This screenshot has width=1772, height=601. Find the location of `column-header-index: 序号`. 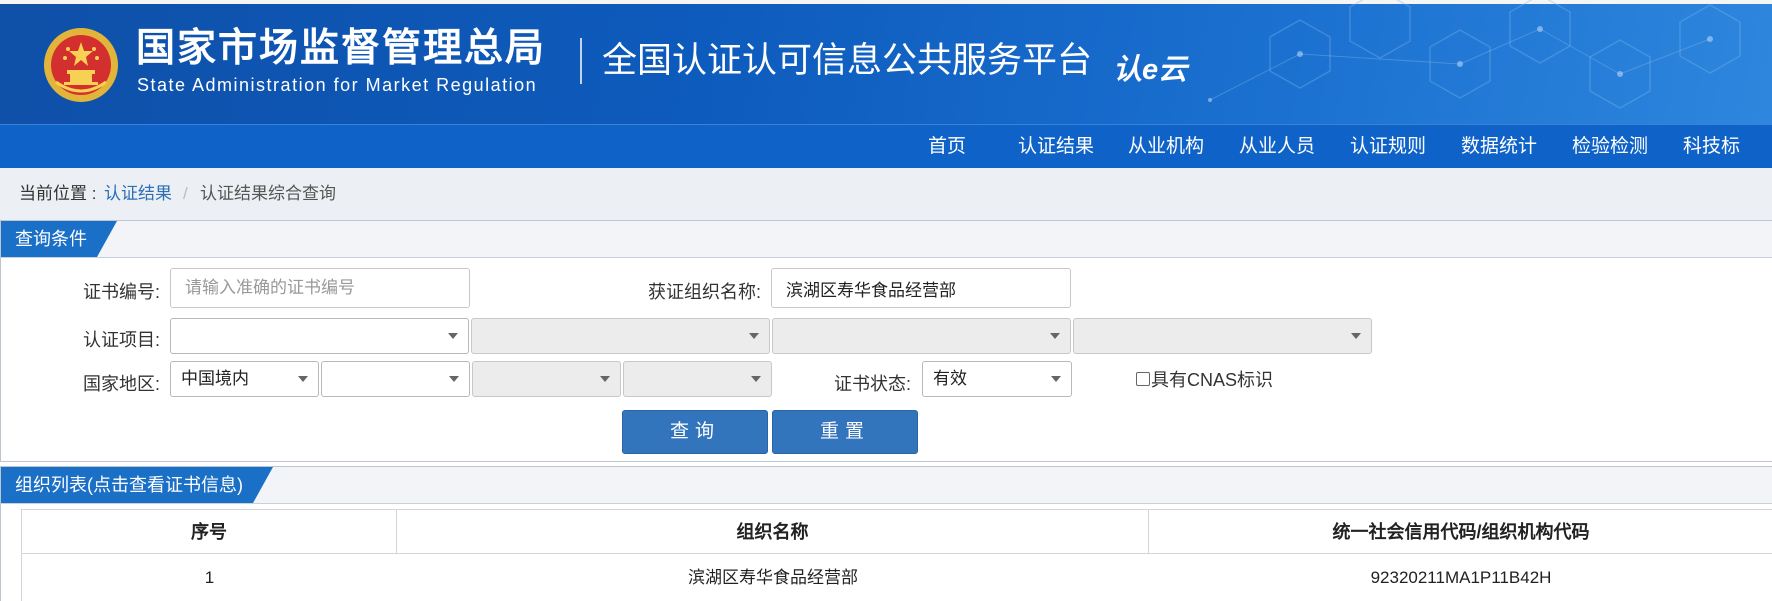

column-header-index: 序号 is located at coordinates (209, 532).